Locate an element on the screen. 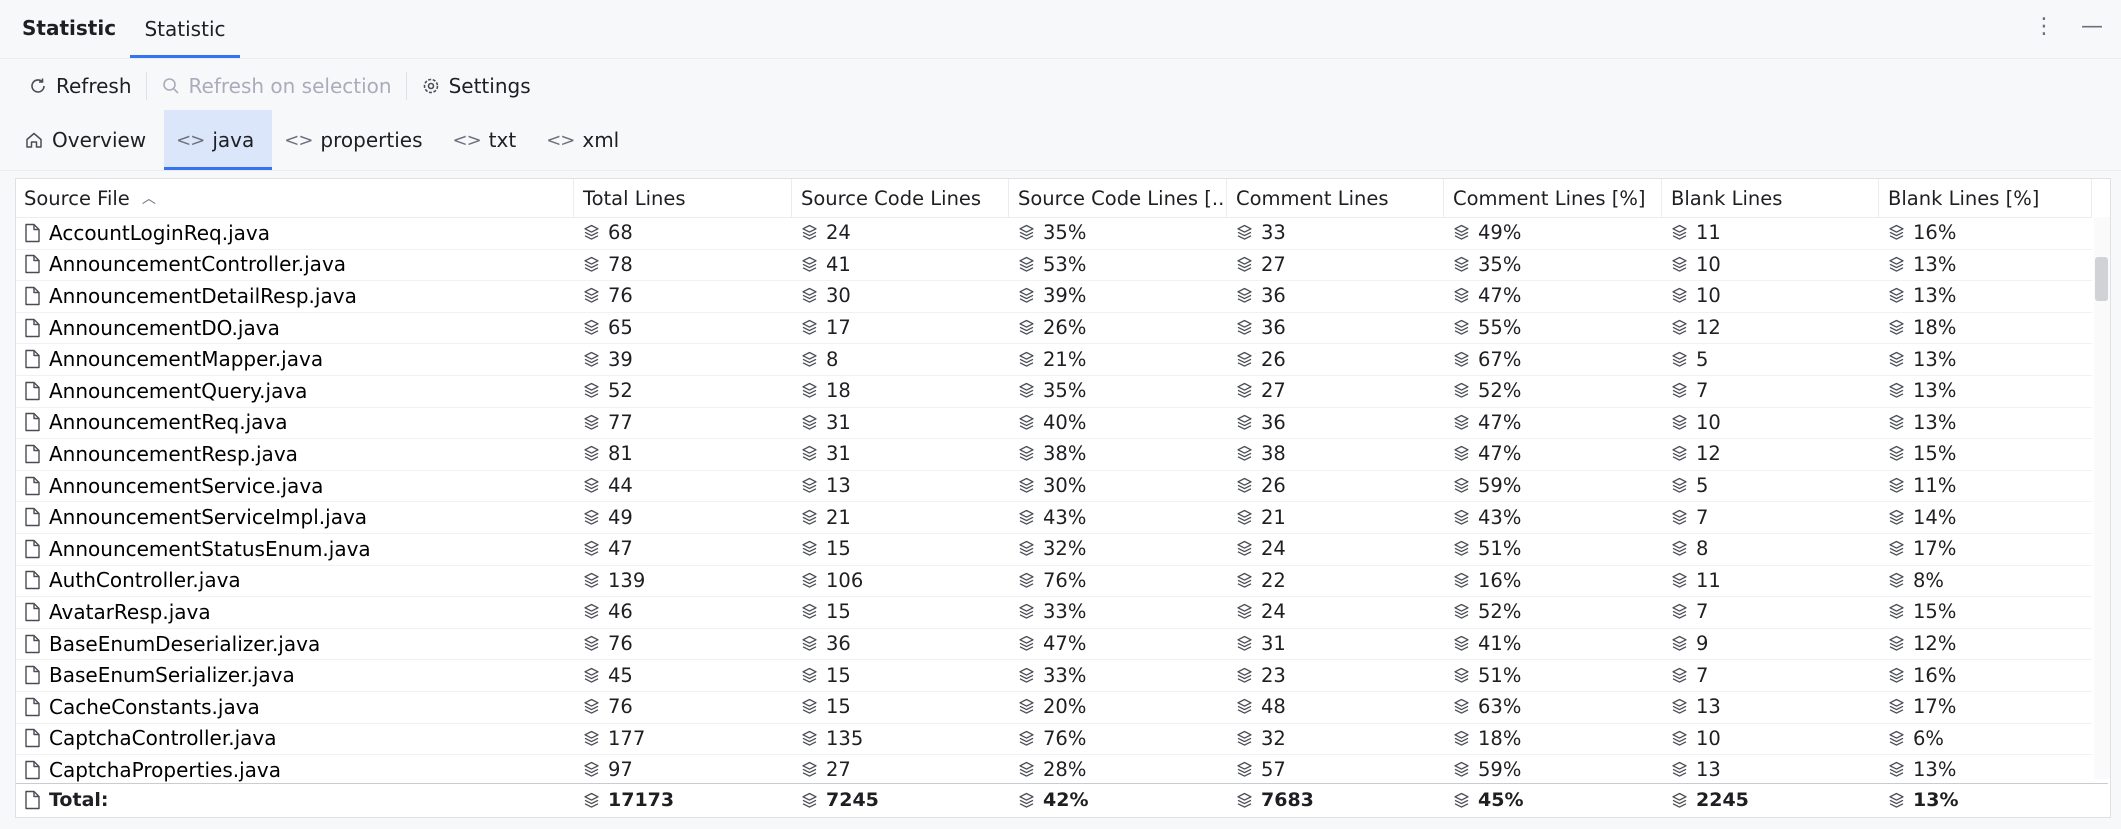 This screenshot has height=829, width=2121. column-header-comment-lines: Comment Lines is located at coordinates (1335, 198).